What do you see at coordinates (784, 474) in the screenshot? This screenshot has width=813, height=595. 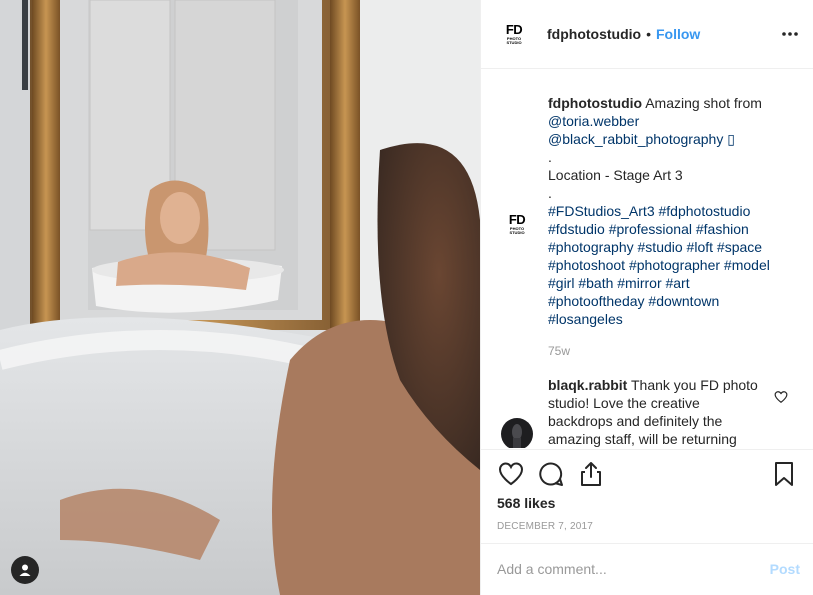 I see `bookmark-icon` at bounding box center [784, 474].